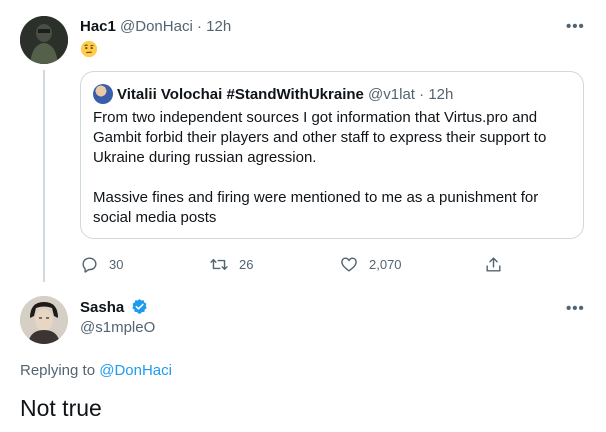 The image size is (606, 432). I want to click on share-button, so click(493, 264).